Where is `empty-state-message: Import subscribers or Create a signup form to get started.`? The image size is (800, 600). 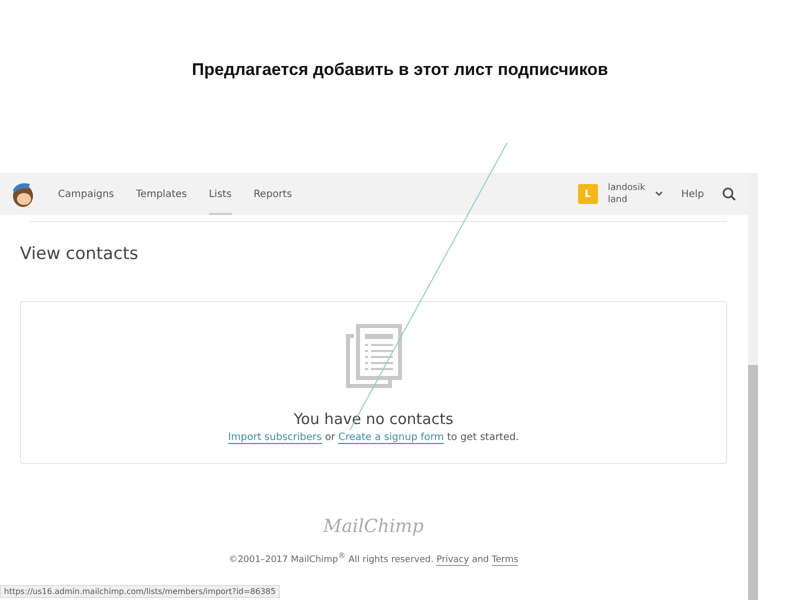
empty-state-message: Import subscribers or Create a signup form to get started. is located at coordinates (373, 437).